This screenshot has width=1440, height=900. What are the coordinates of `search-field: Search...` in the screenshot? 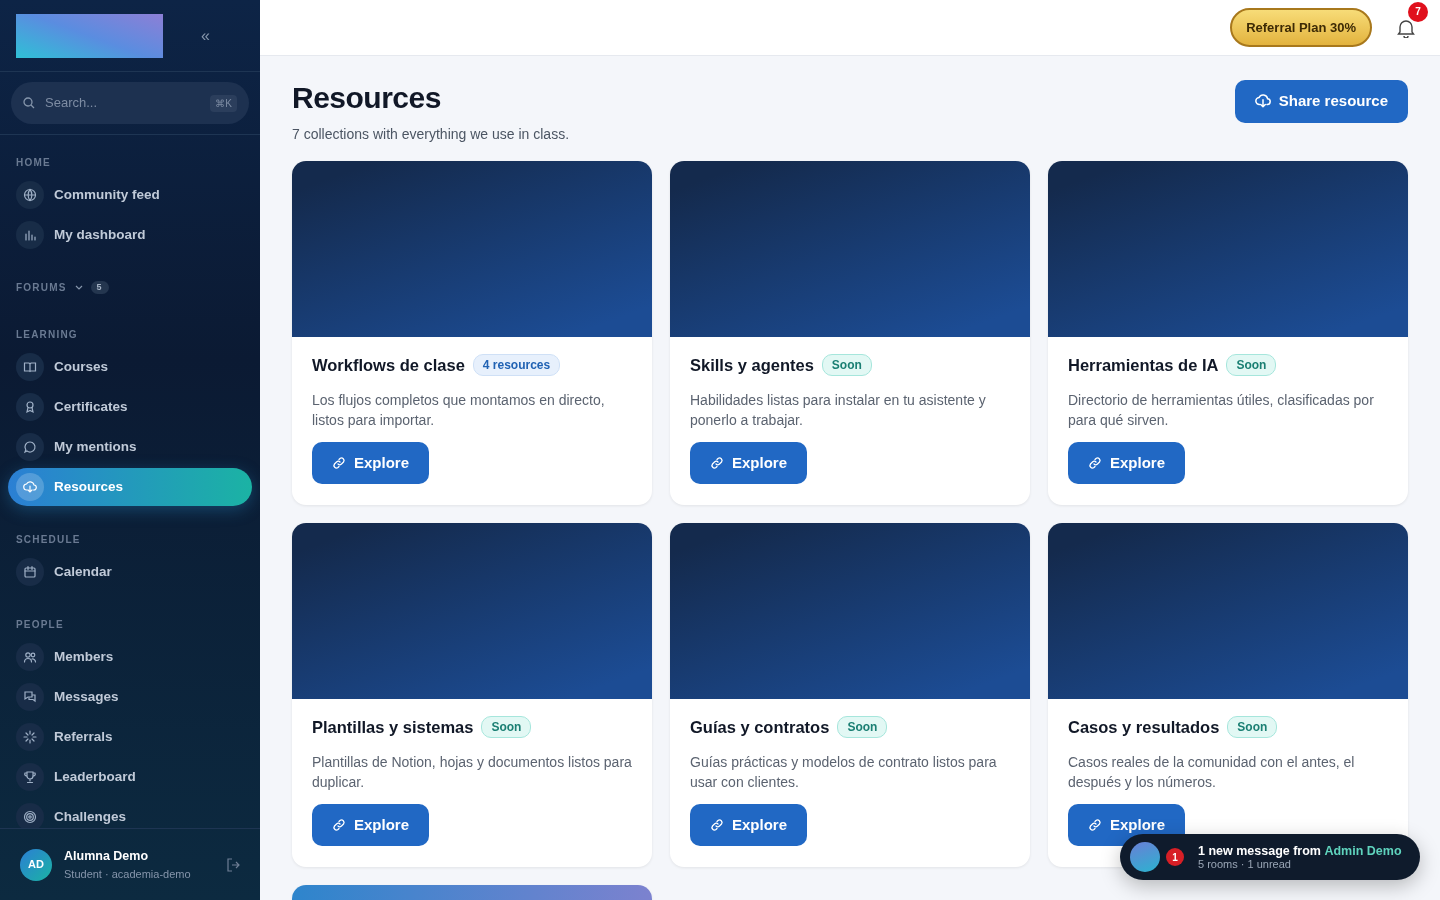 It's located at (123, 103).